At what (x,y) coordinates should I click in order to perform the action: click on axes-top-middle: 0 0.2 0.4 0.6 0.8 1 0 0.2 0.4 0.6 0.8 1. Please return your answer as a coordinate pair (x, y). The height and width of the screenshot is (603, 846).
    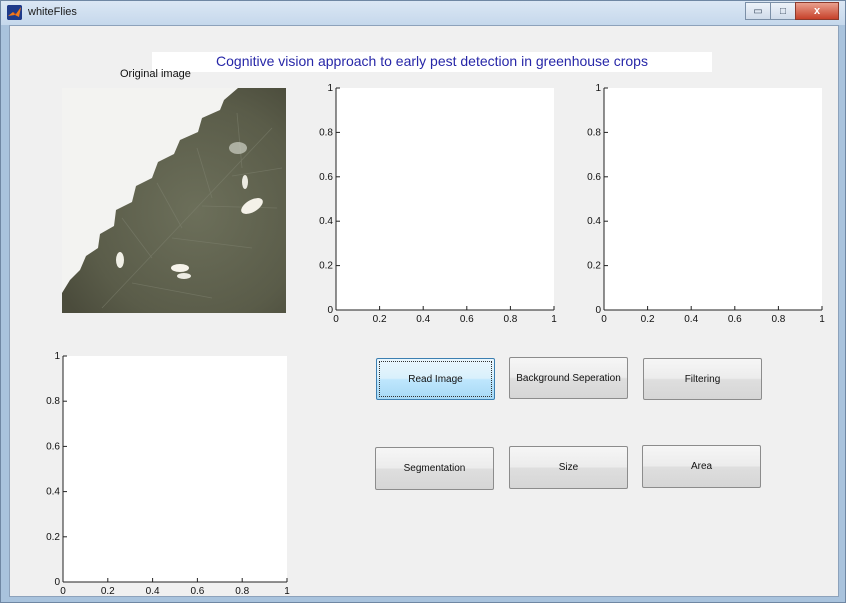
    Looking at the image, I should click on (439, 202).